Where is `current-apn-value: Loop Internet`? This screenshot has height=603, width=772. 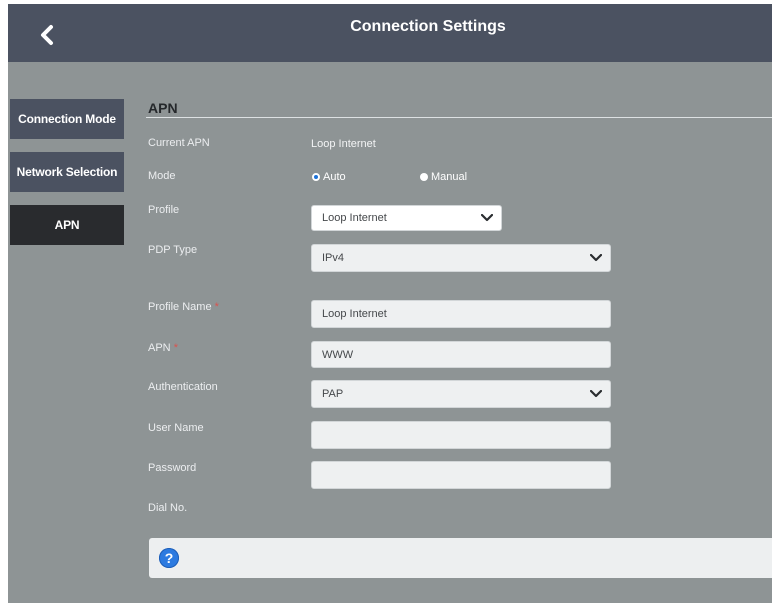 current-apn-value: Loop Internet is located at coordinates (343, 144).